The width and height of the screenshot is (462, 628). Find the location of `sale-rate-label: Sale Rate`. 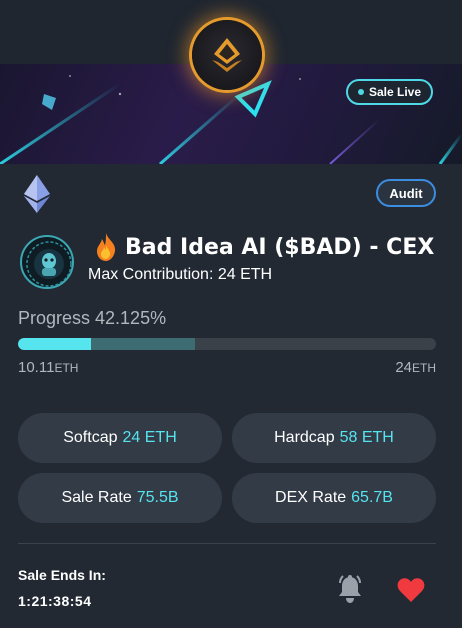

sale-rate-label: Sale Rate is located at coordinates (96, 497).